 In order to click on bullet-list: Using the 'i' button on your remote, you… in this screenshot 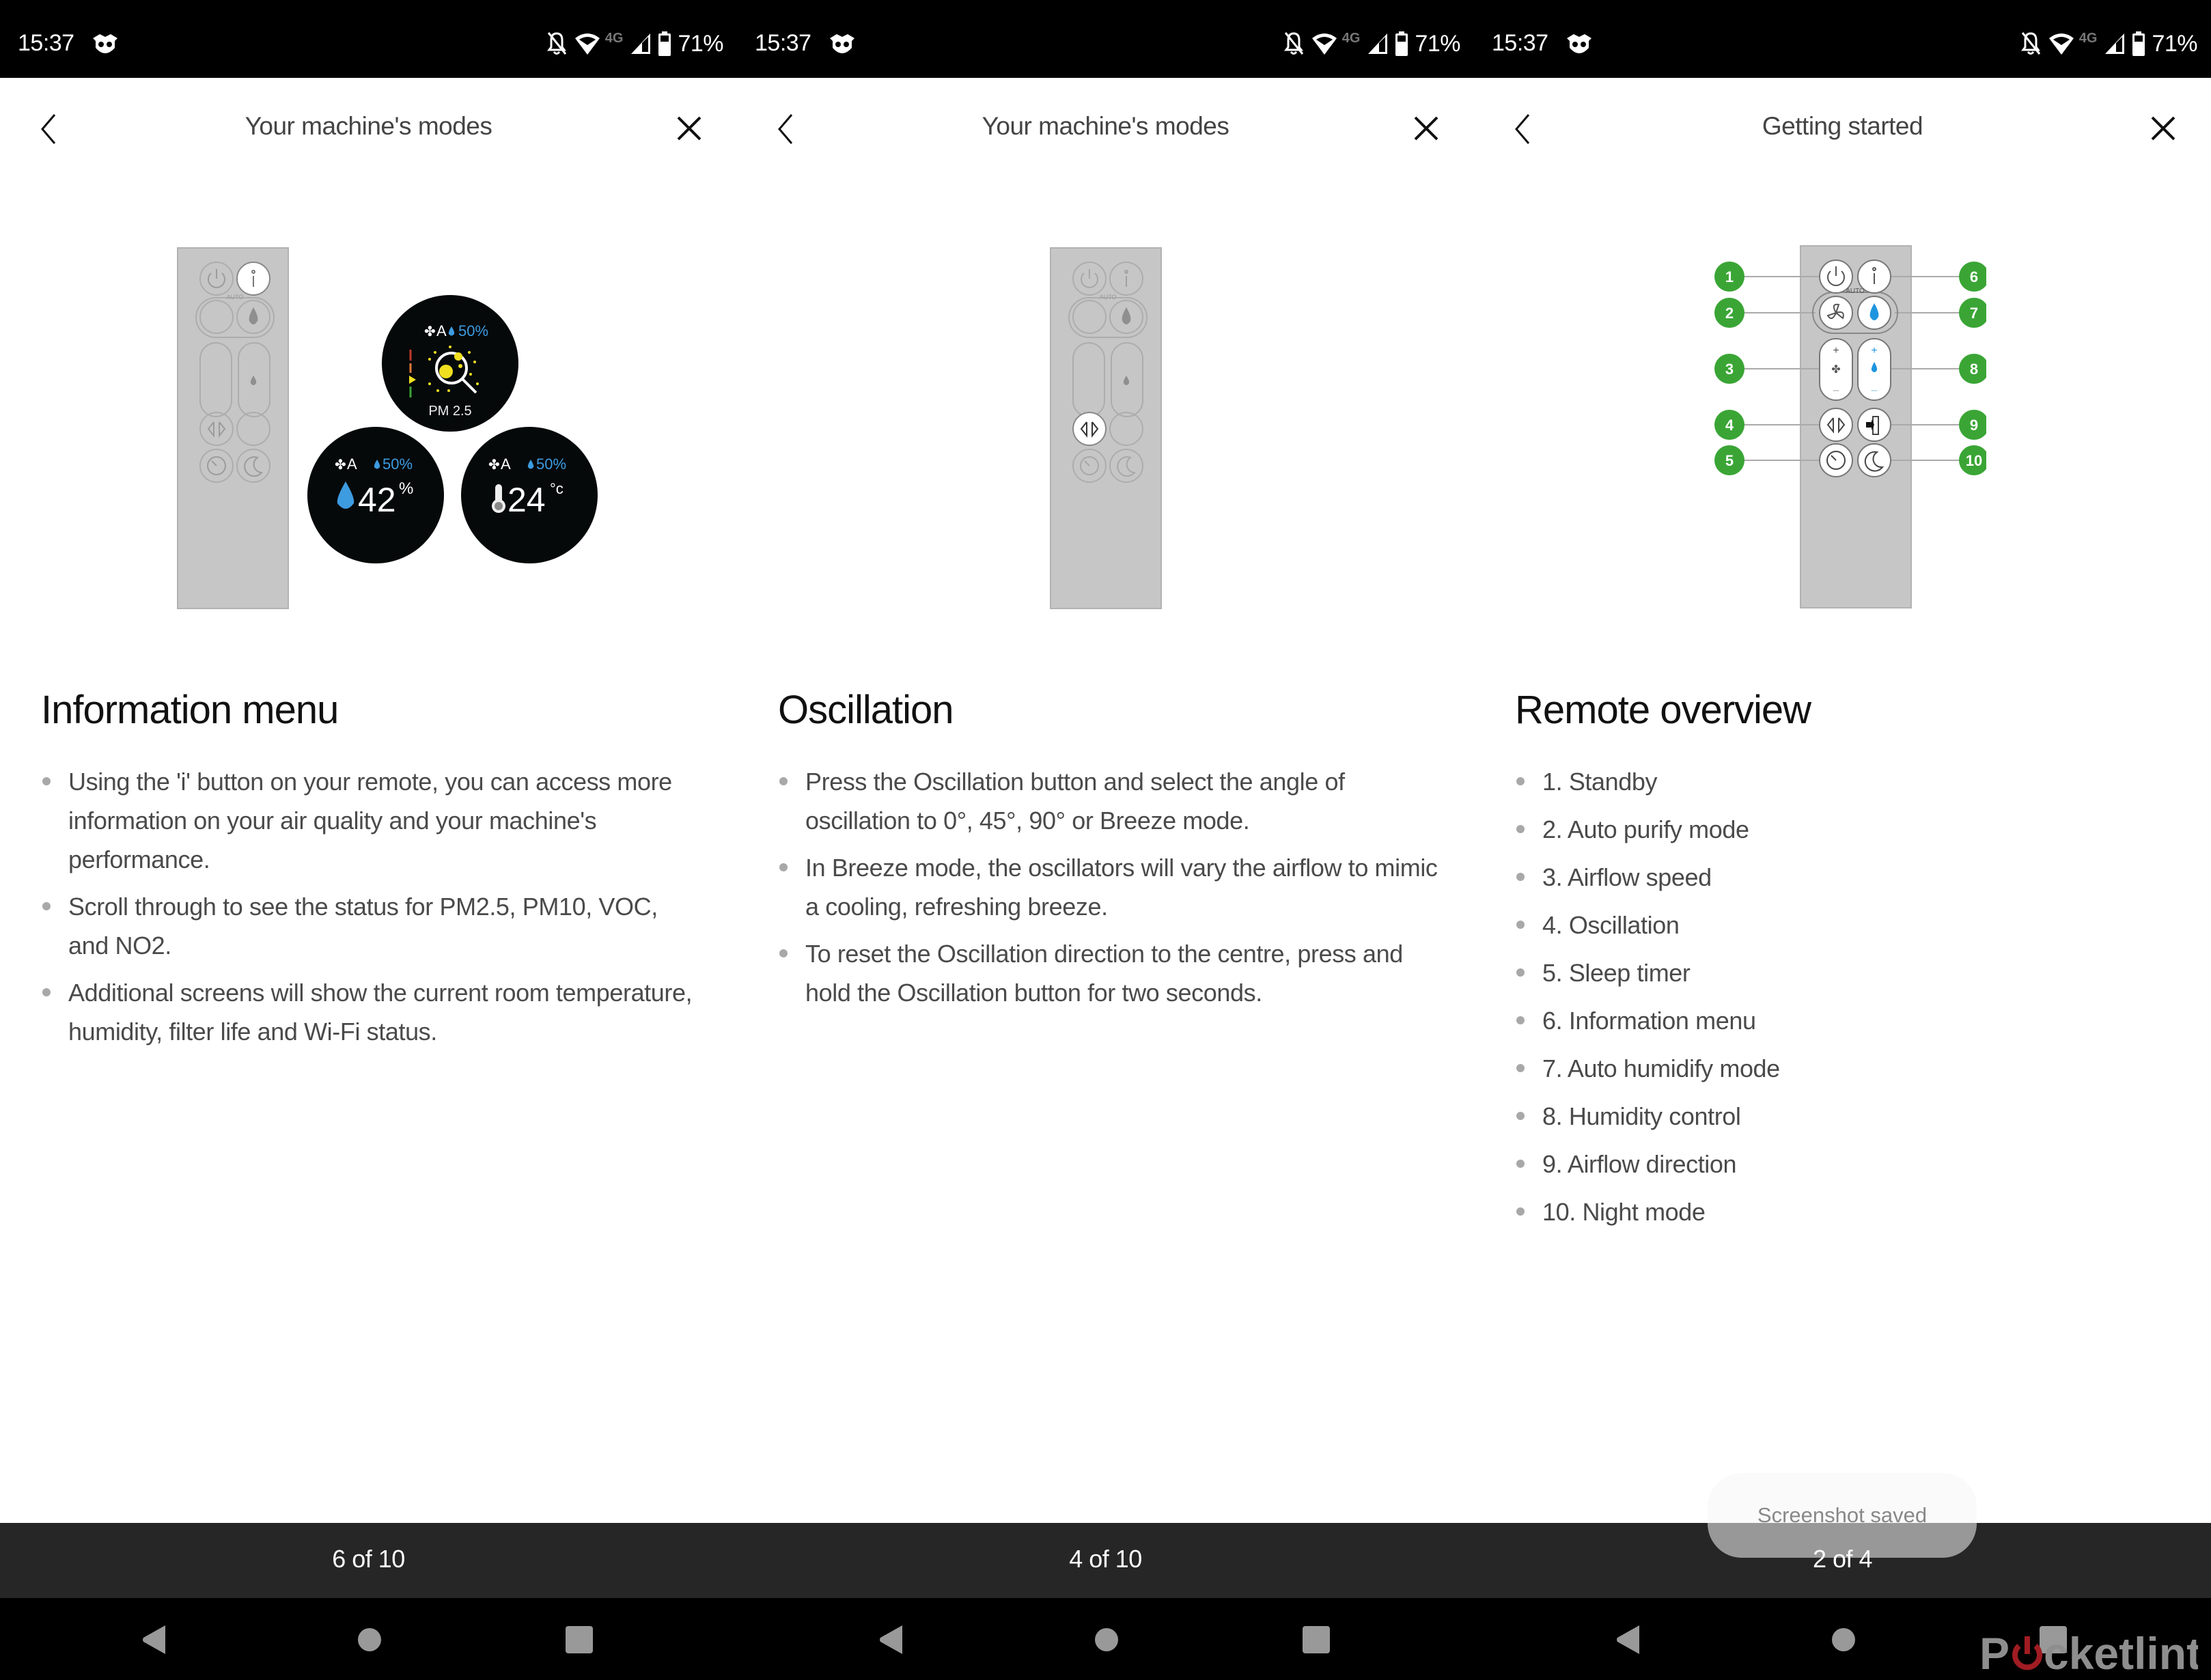, I will do `click(372, 907)`.